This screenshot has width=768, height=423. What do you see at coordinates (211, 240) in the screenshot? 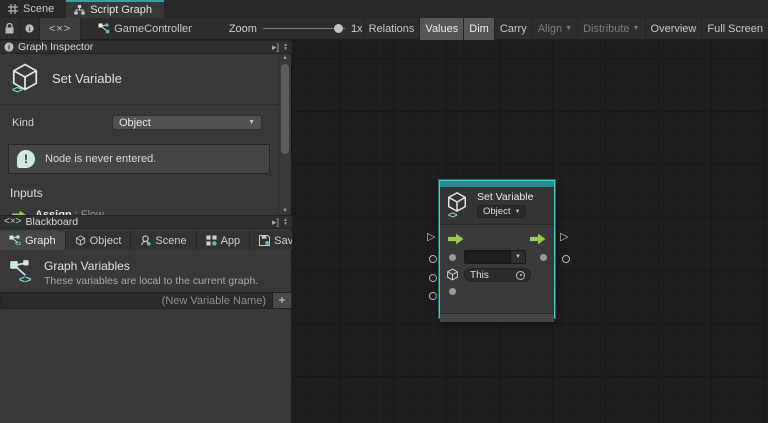
I see `app-grid-icon` at bounding box center [211, 240].